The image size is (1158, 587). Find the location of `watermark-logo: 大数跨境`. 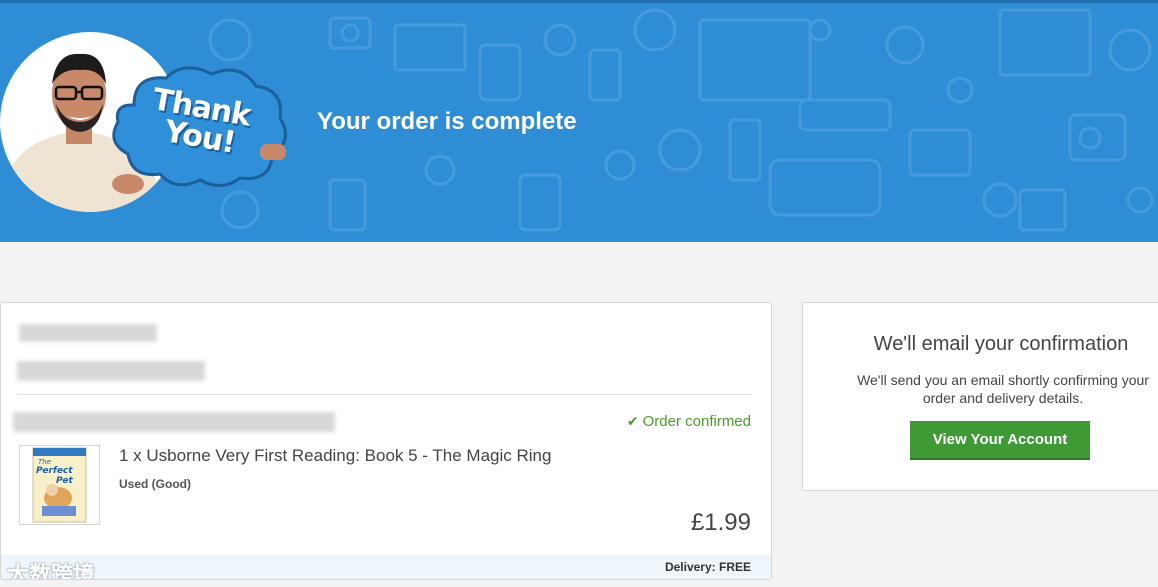

watermark-logo: 大数跨境 is located at coordinates (51, 568).